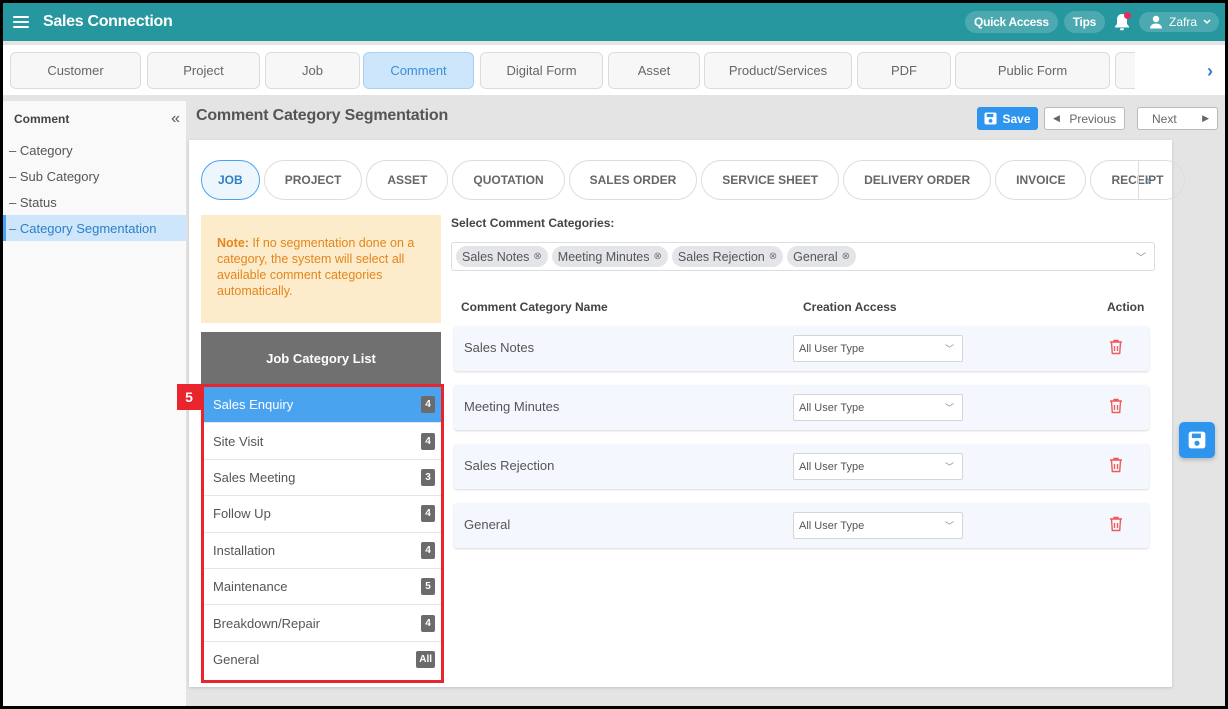 The height and width of the screenshot is (709, 1228). What do you see at coordinates (1210, 71) in the screenshot?
I see `chevron-right-icon: ›` at bounding box center [1210, 71].